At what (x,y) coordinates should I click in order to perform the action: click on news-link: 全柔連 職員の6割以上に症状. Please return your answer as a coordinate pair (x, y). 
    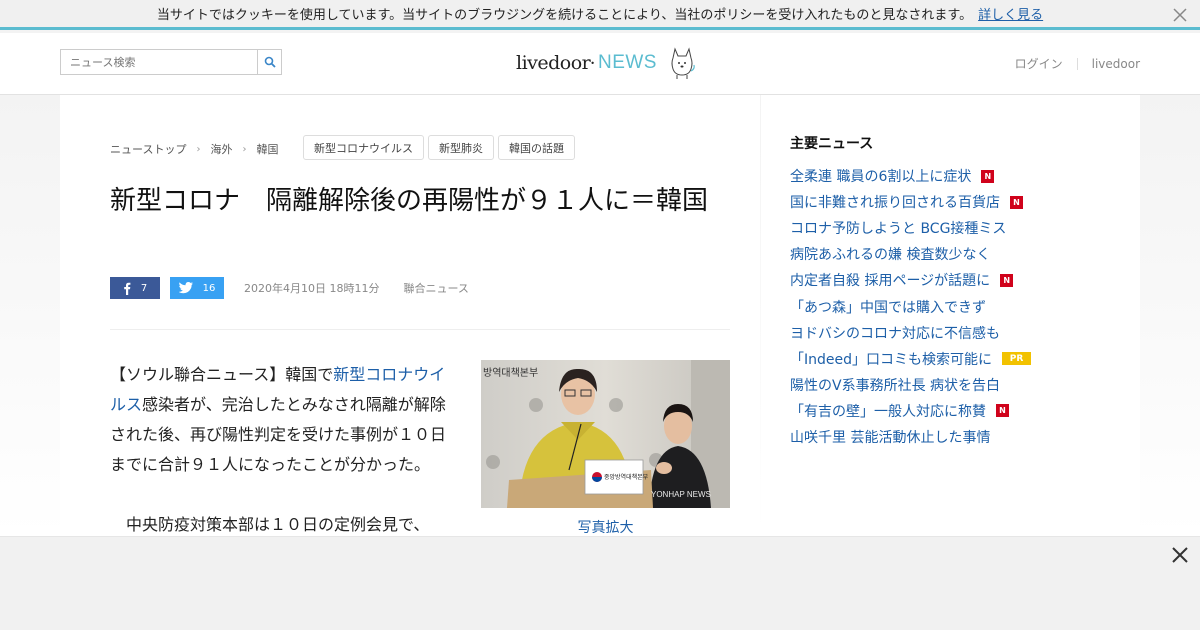
    Looking at the image, I should click on (880, 176).